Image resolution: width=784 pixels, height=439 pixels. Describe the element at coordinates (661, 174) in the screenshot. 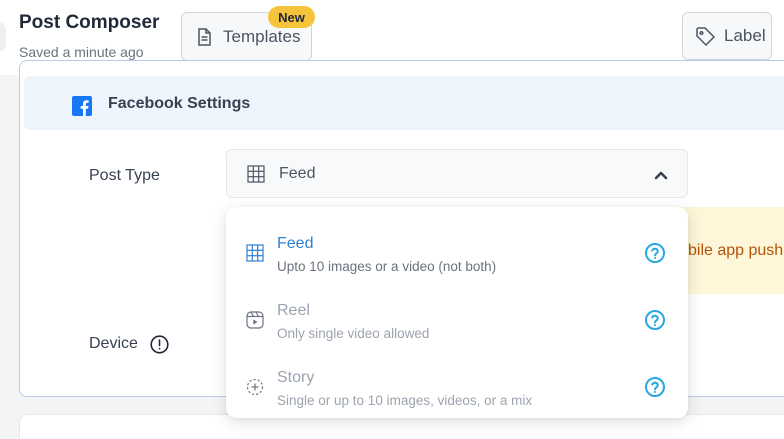

I see `chevron-up-icon` at that location.